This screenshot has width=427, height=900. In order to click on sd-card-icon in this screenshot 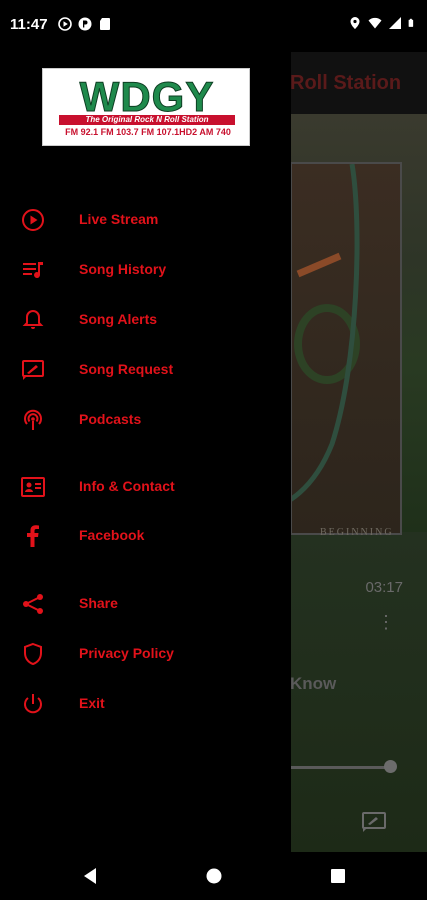, I will do `click(105, 24)`.